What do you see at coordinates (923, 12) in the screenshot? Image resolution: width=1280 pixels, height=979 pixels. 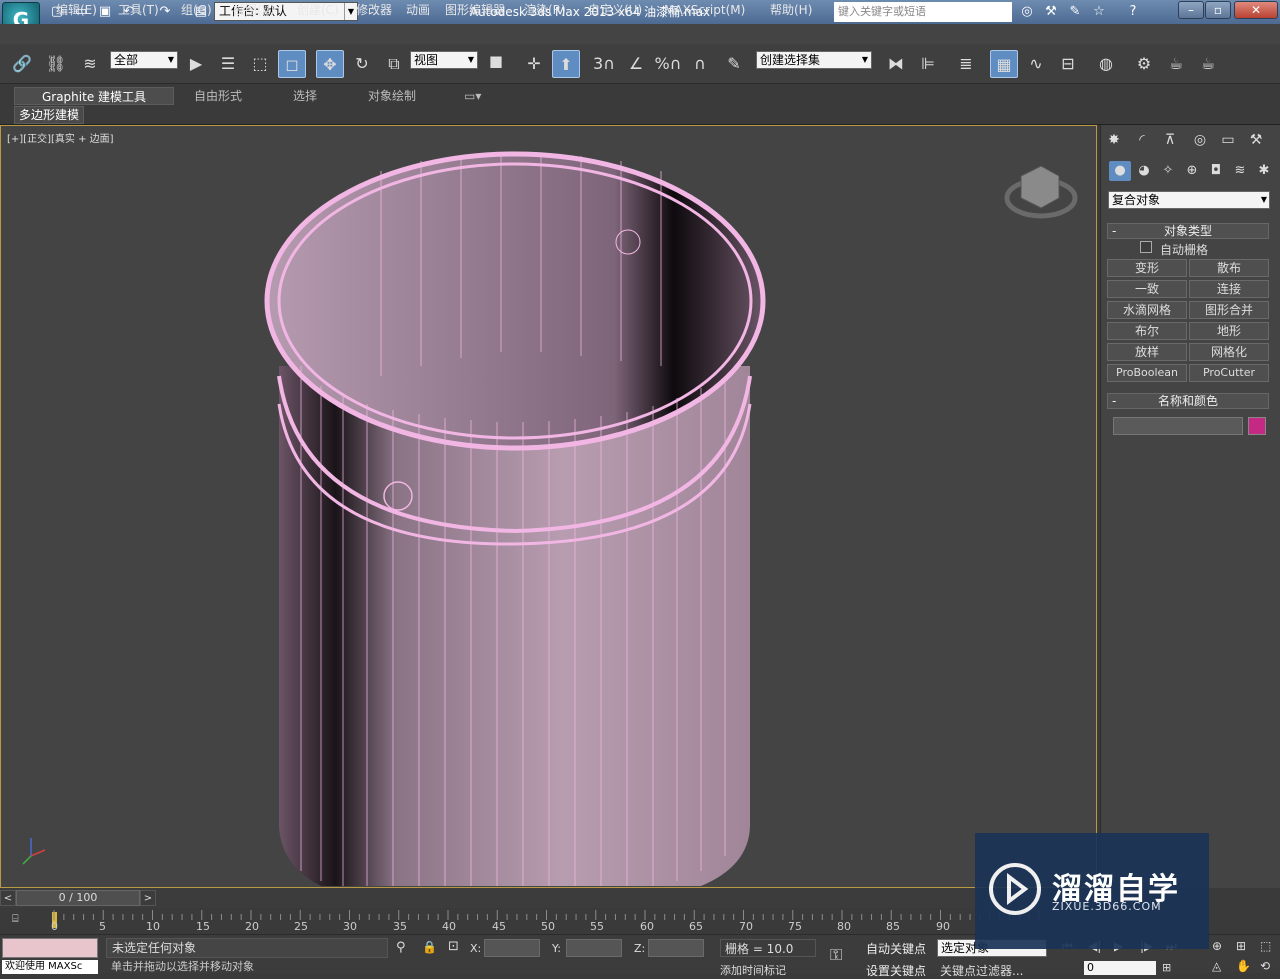 I see `search-input: 键入关键字或短语` at bounding box center [923, 12].